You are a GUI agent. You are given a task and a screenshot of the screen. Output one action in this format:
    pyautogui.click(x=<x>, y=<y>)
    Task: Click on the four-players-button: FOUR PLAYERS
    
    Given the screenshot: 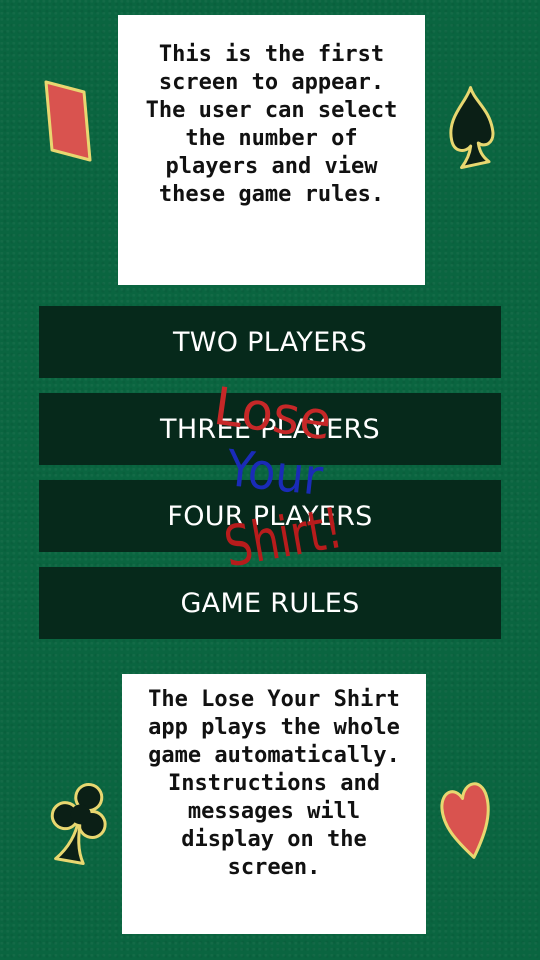 What is the action you would take?
    pyautogui.click(x=270, y=516)
    